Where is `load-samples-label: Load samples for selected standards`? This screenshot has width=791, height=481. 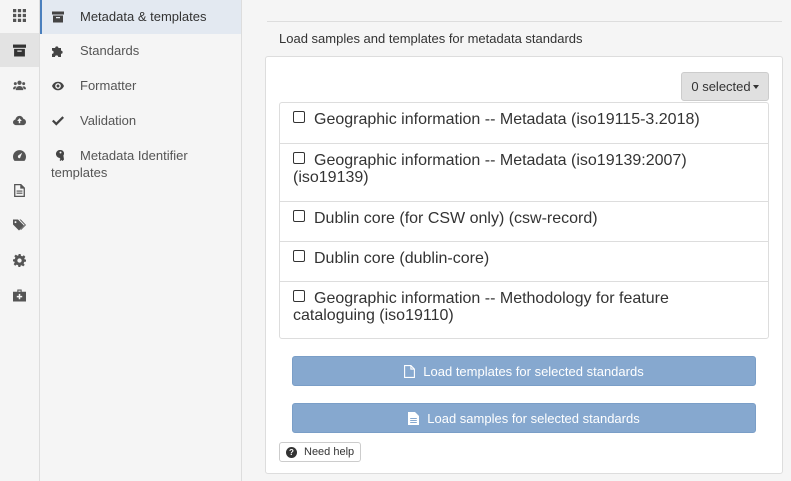 load-samples-label: Load samples for selected standards is located at coordinates (533, 418).